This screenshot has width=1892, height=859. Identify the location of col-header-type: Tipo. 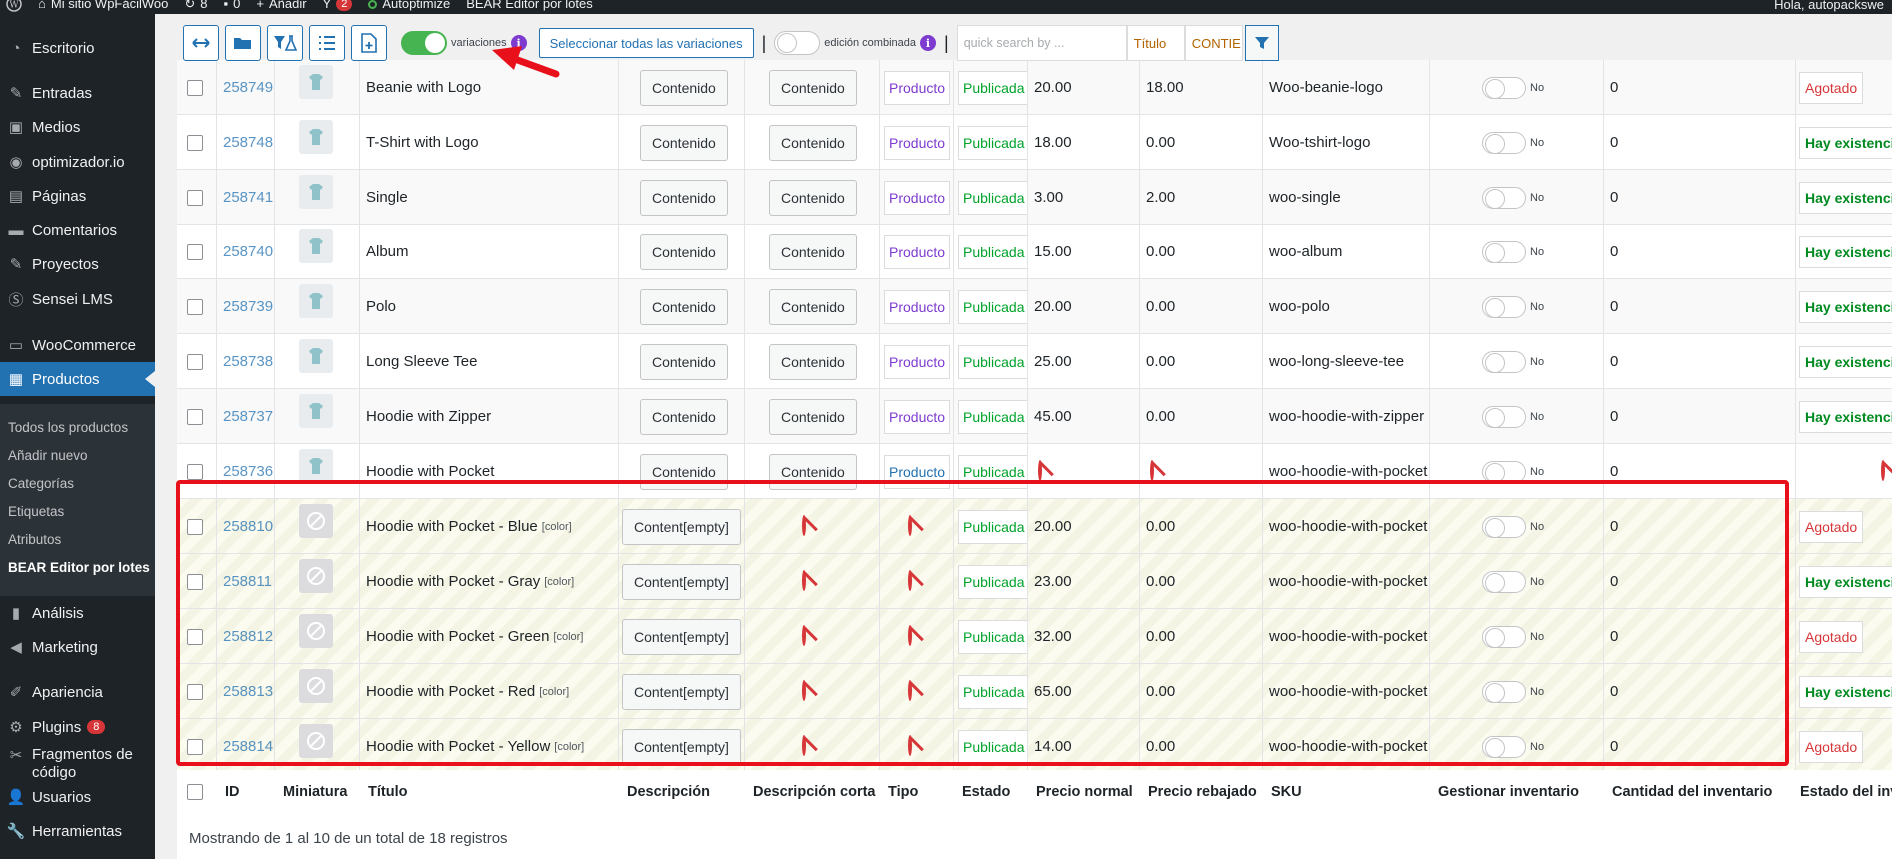
(903, 792).